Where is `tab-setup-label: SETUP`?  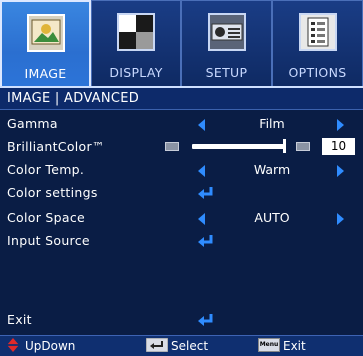 tab-setup-label: SETUP is located at coordinates (226, 72).